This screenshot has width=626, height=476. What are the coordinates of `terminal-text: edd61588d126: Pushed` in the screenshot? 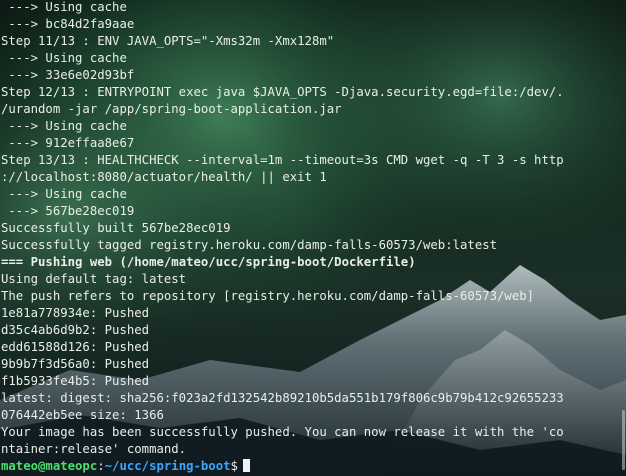 It's located at (75, 347).